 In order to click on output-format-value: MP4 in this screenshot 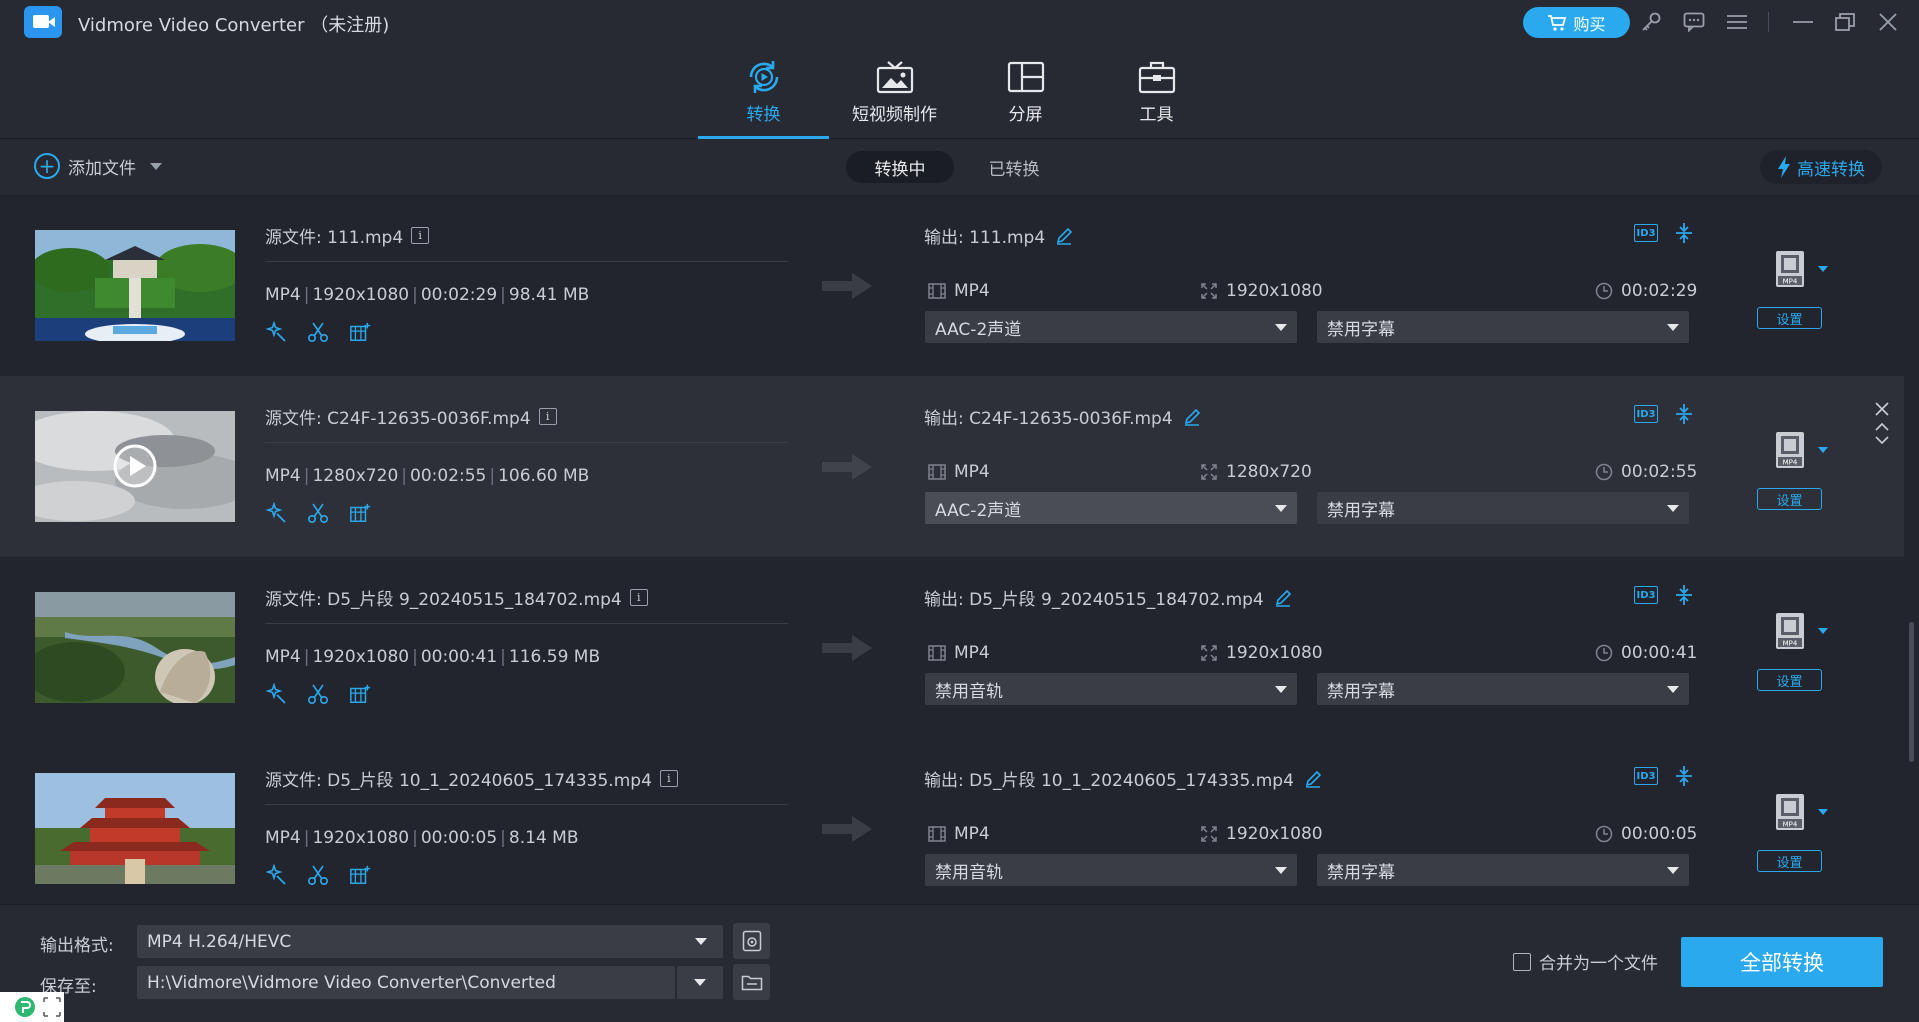, I will do `click(972, 653)`.